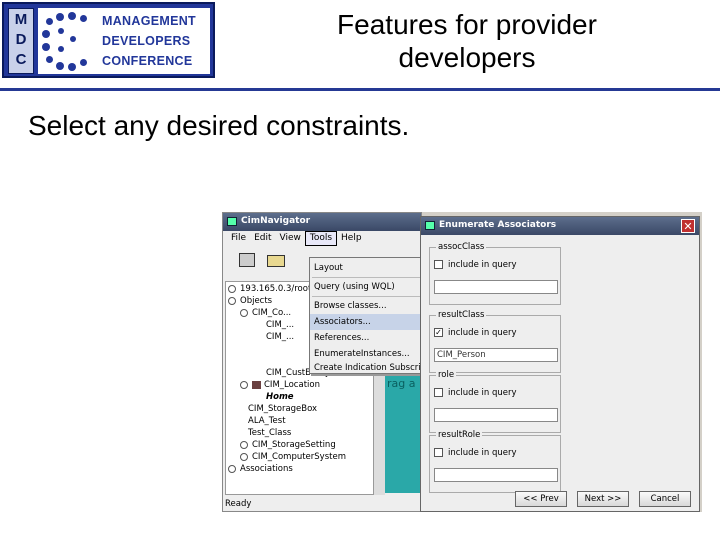  I want to click on tree-item: CIM_StorageSetting, so click(288, 445).